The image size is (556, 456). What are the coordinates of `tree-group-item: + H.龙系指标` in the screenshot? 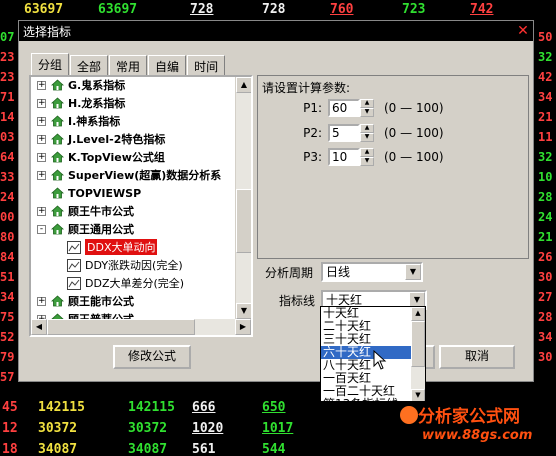 It's located at (81, 103).